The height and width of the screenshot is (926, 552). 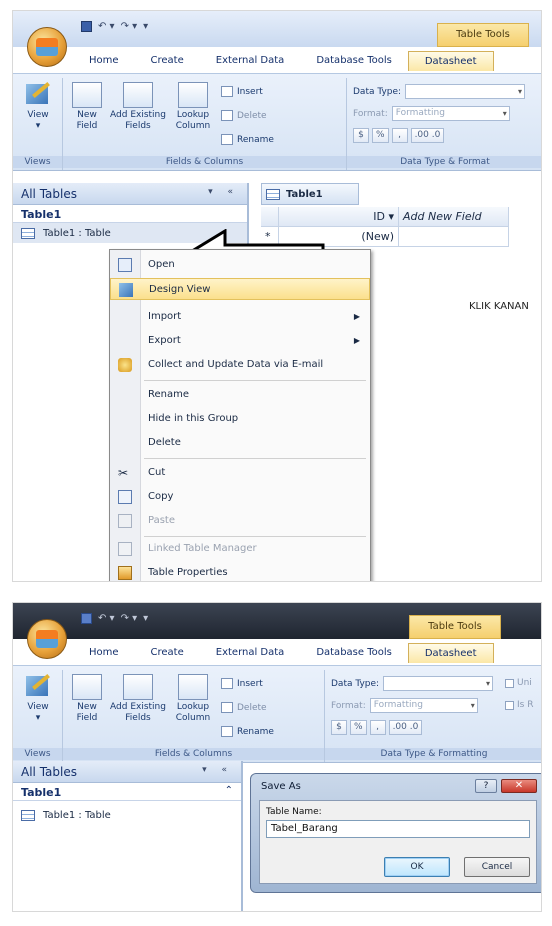 I want to click on menu-item-export: Export ▶, so click(x=240, y=341).